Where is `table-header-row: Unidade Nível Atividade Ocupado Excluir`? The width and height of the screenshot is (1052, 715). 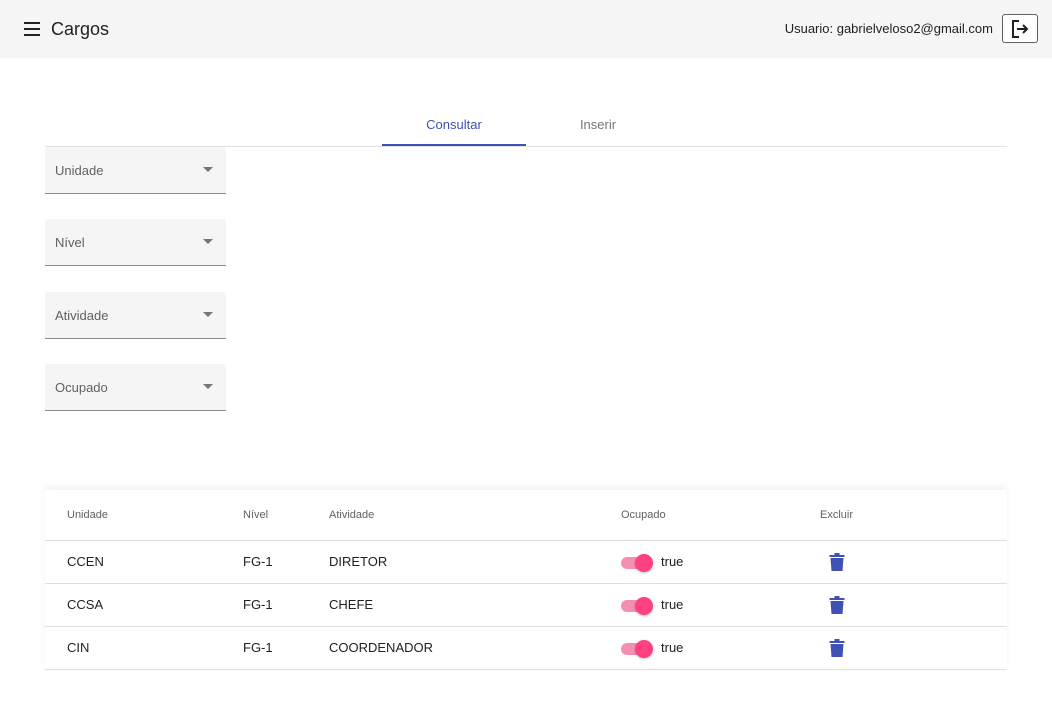 table-header-row: Unidade Nível Atividade Ocupado Excluir is located at coordinates (526, 515).